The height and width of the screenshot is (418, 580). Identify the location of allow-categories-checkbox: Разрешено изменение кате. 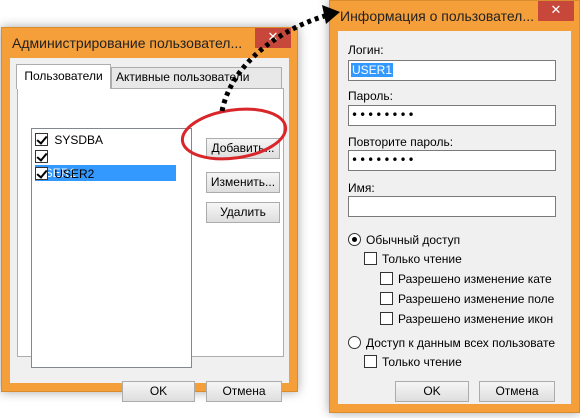
(466, 278).